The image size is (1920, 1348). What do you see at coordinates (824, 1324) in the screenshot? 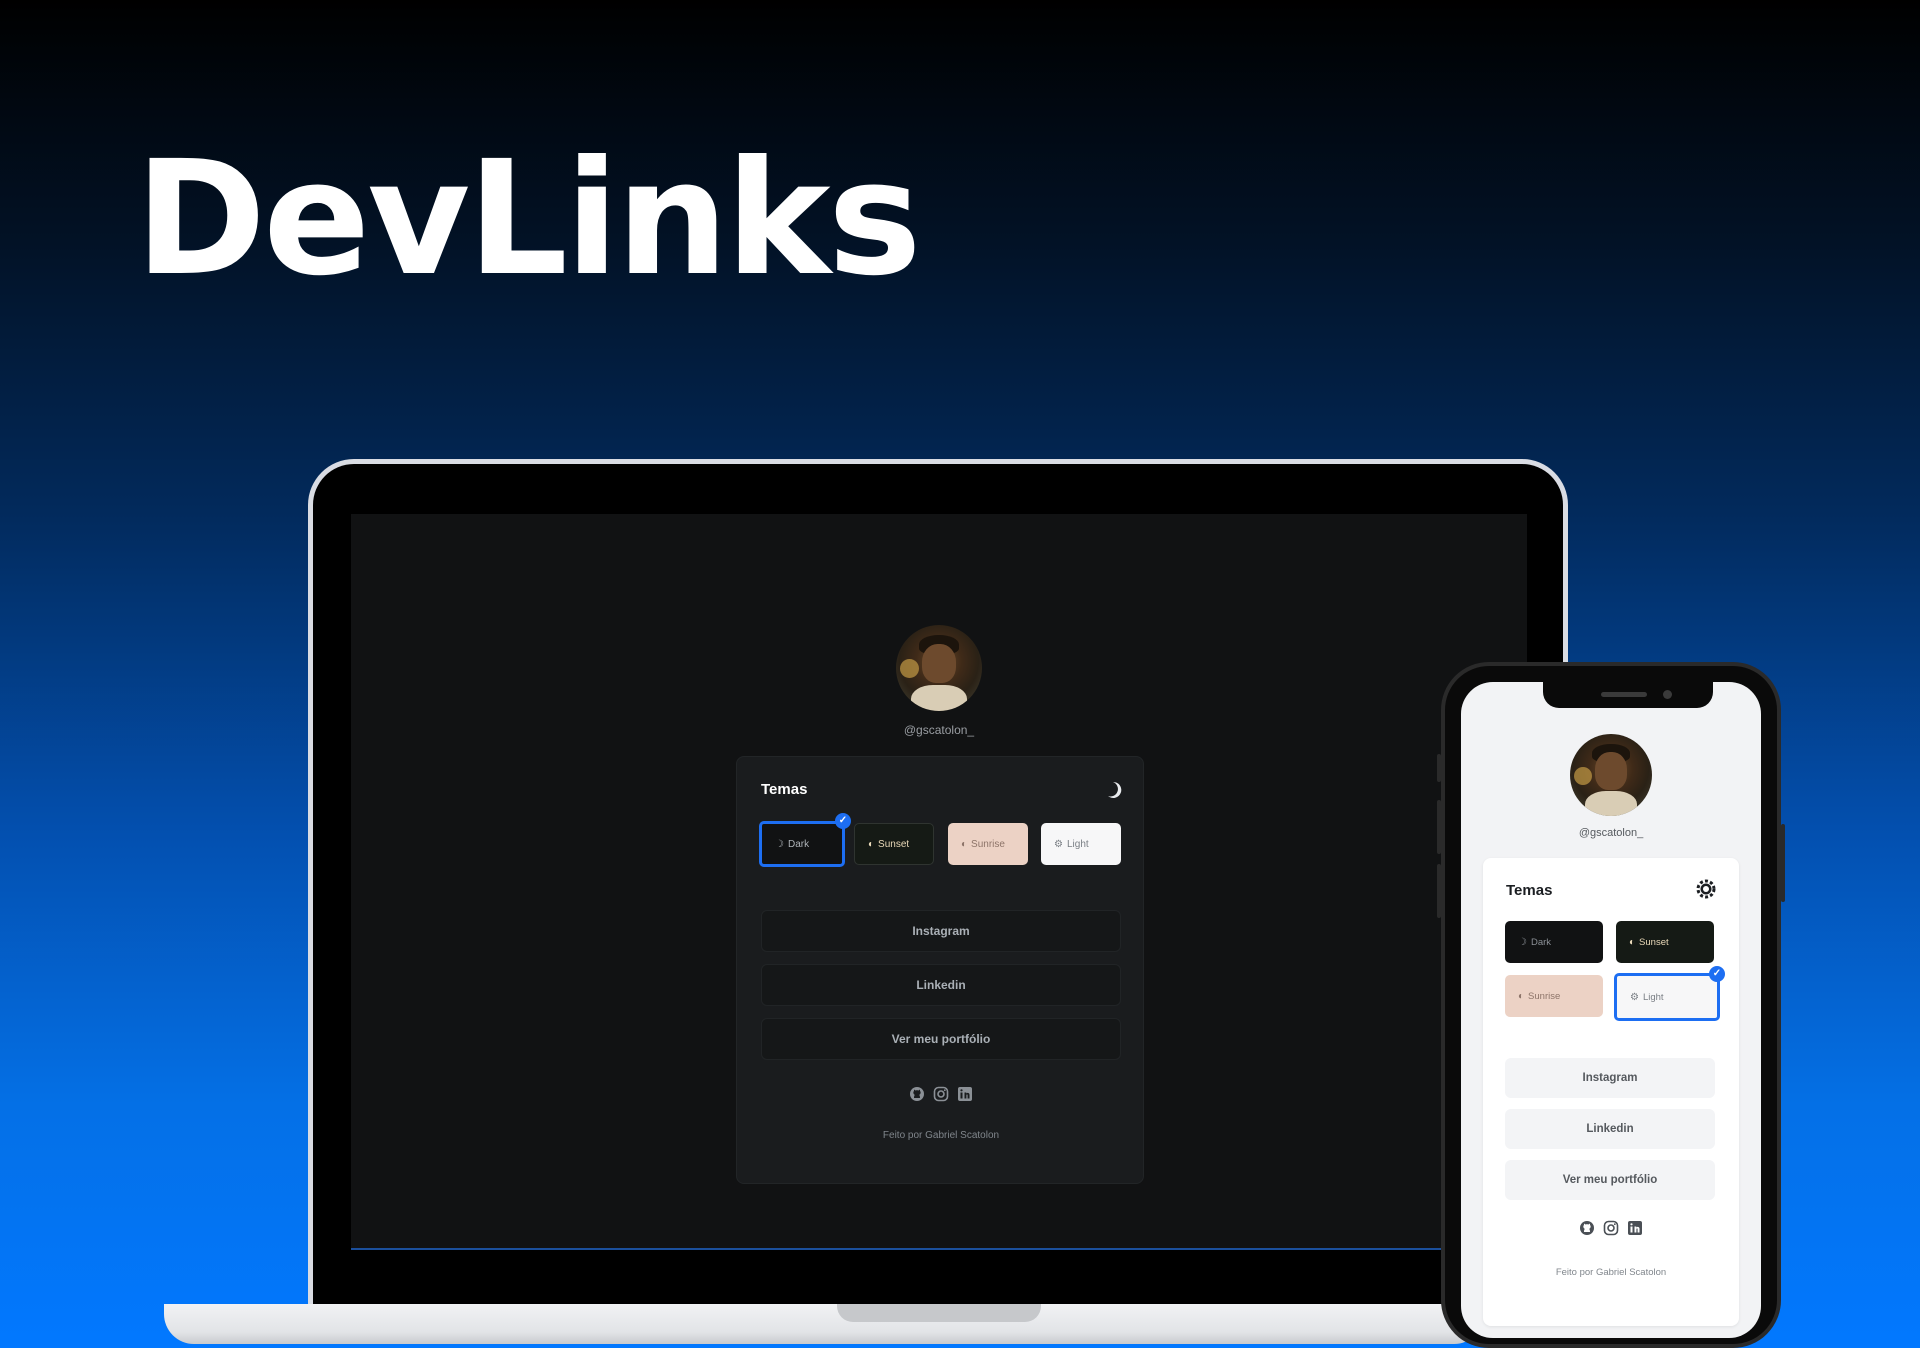
I see `laptop-base` at bounding box center [824, 1324].